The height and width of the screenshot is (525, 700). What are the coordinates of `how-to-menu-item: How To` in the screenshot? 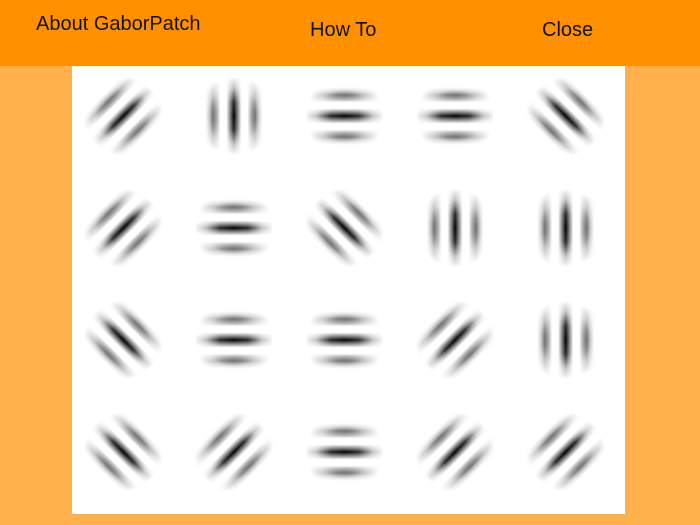 It's located at (343, 30).